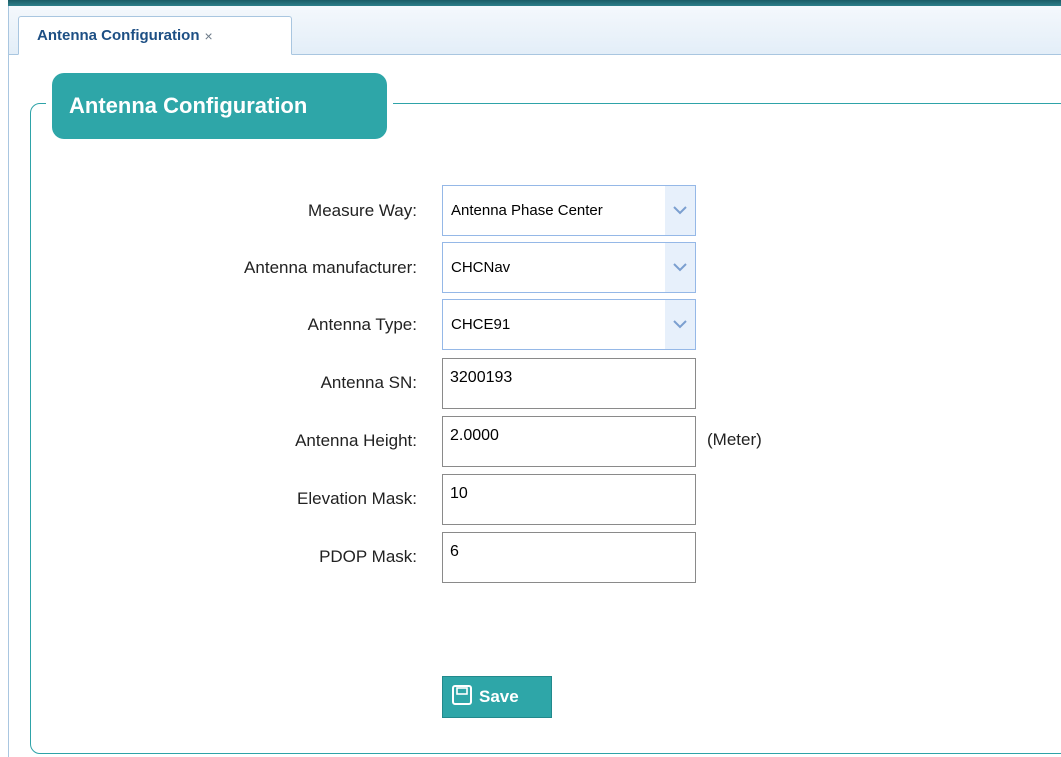 This screenshot has width=1061, height=757. Describe the element at coordinates (208, 36) in the screenshot. I see `close-icon: ×` at that location.